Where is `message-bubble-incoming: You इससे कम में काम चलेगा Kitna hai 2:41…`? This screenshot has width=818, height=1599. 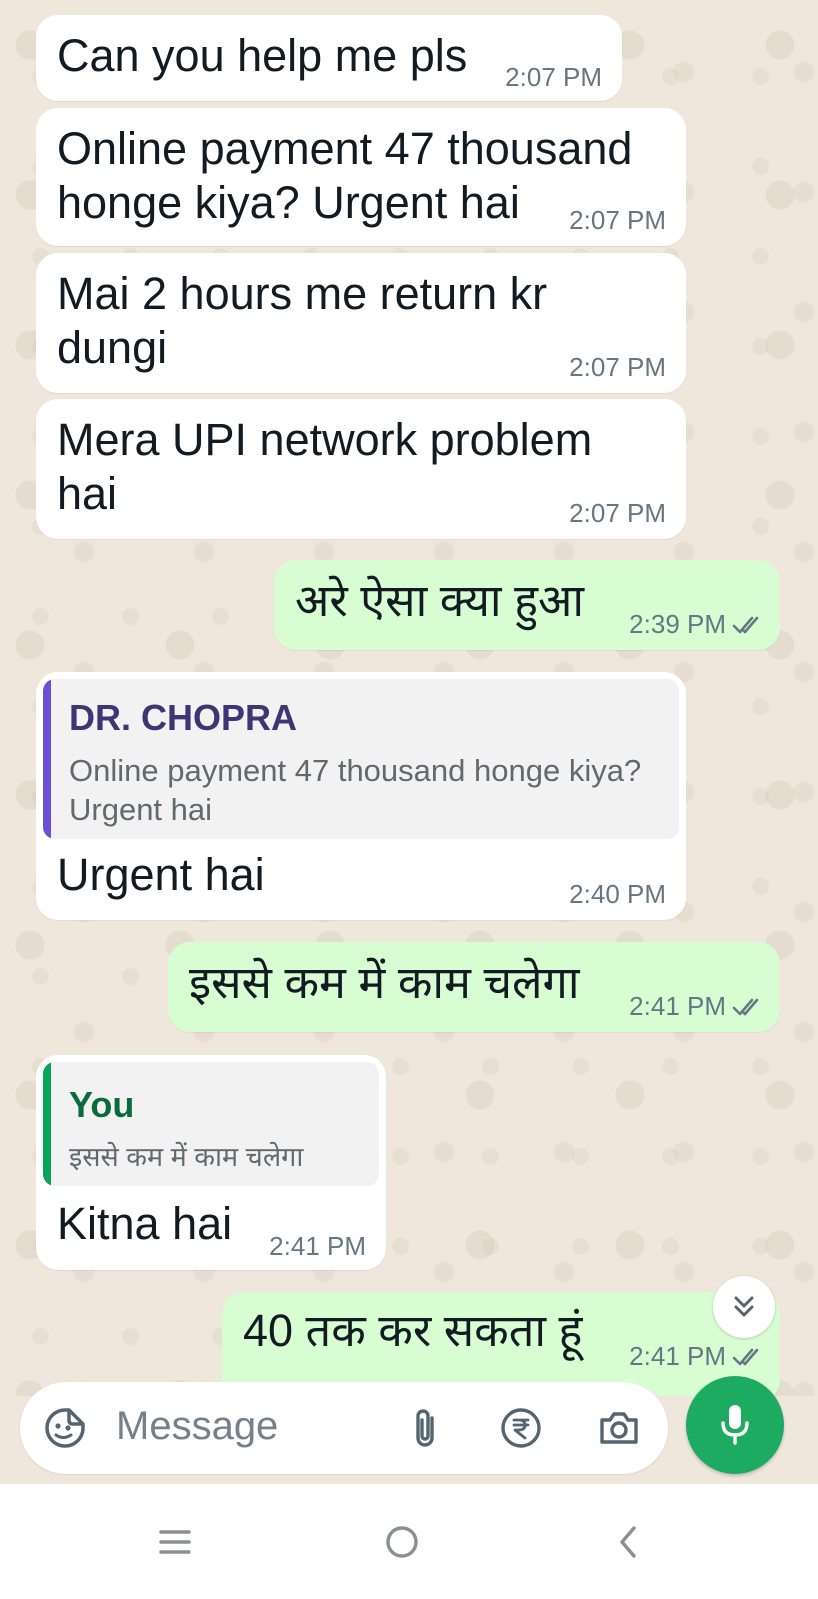
message-bubble-incoming: You इससे कम में काम चलेगा Kitna hai 2:41… is located at coordinates (211, 1162).